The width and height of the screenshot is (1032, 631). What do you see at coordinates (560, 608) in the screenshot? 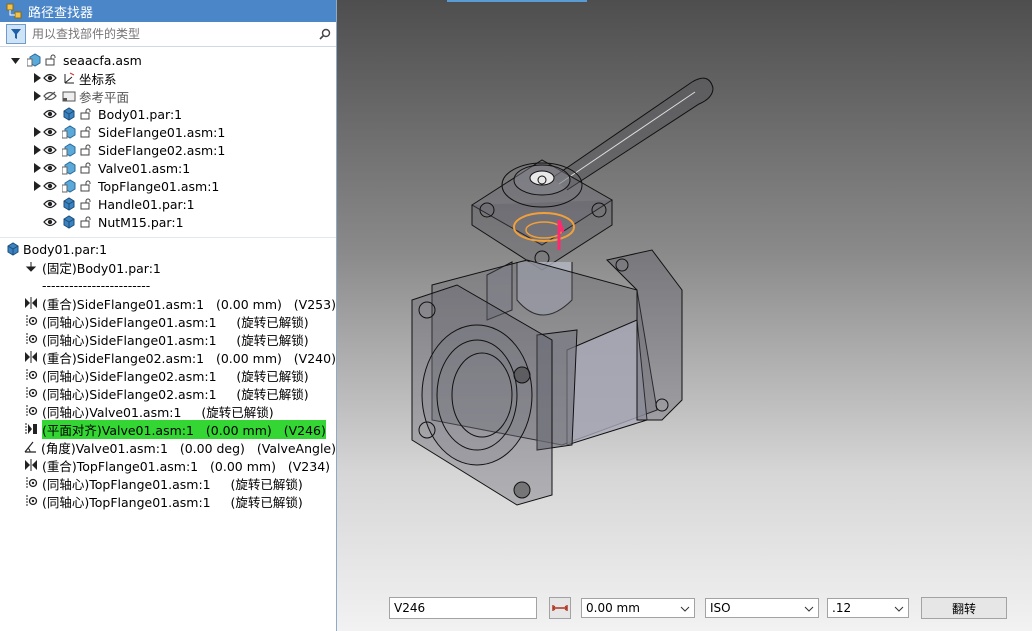
I see `measure-icon` at bounding box center [560, 608].